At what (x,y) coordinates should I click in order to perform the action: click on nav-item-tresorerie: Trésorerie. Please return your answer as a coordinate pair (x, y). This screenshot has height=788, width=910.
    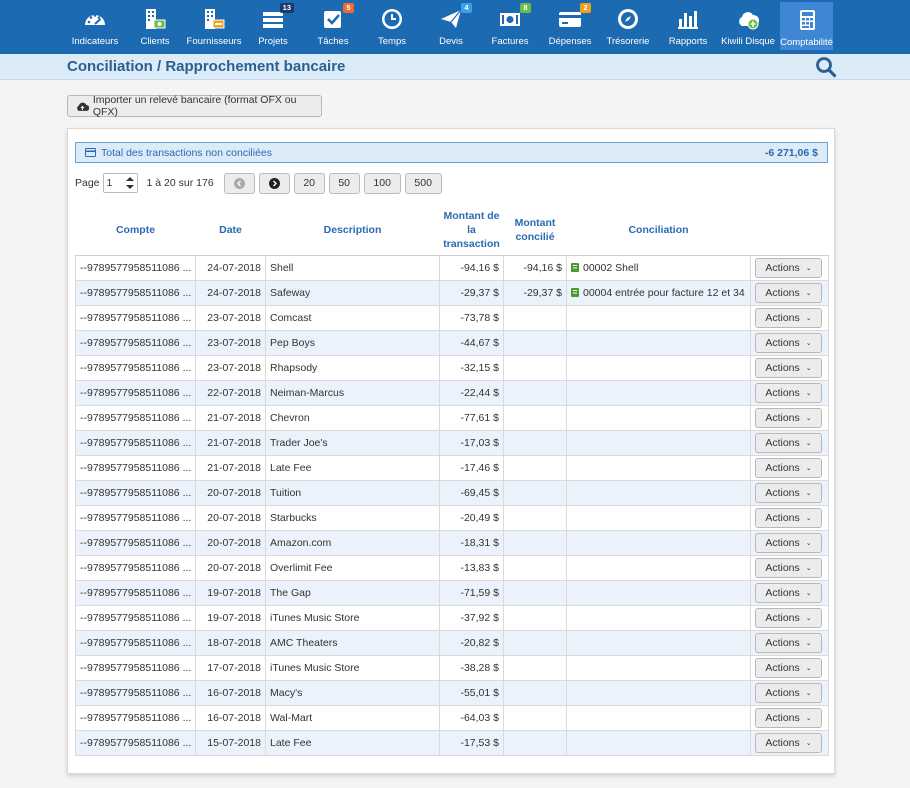
    Looking at the image, I should click on (628, 26).